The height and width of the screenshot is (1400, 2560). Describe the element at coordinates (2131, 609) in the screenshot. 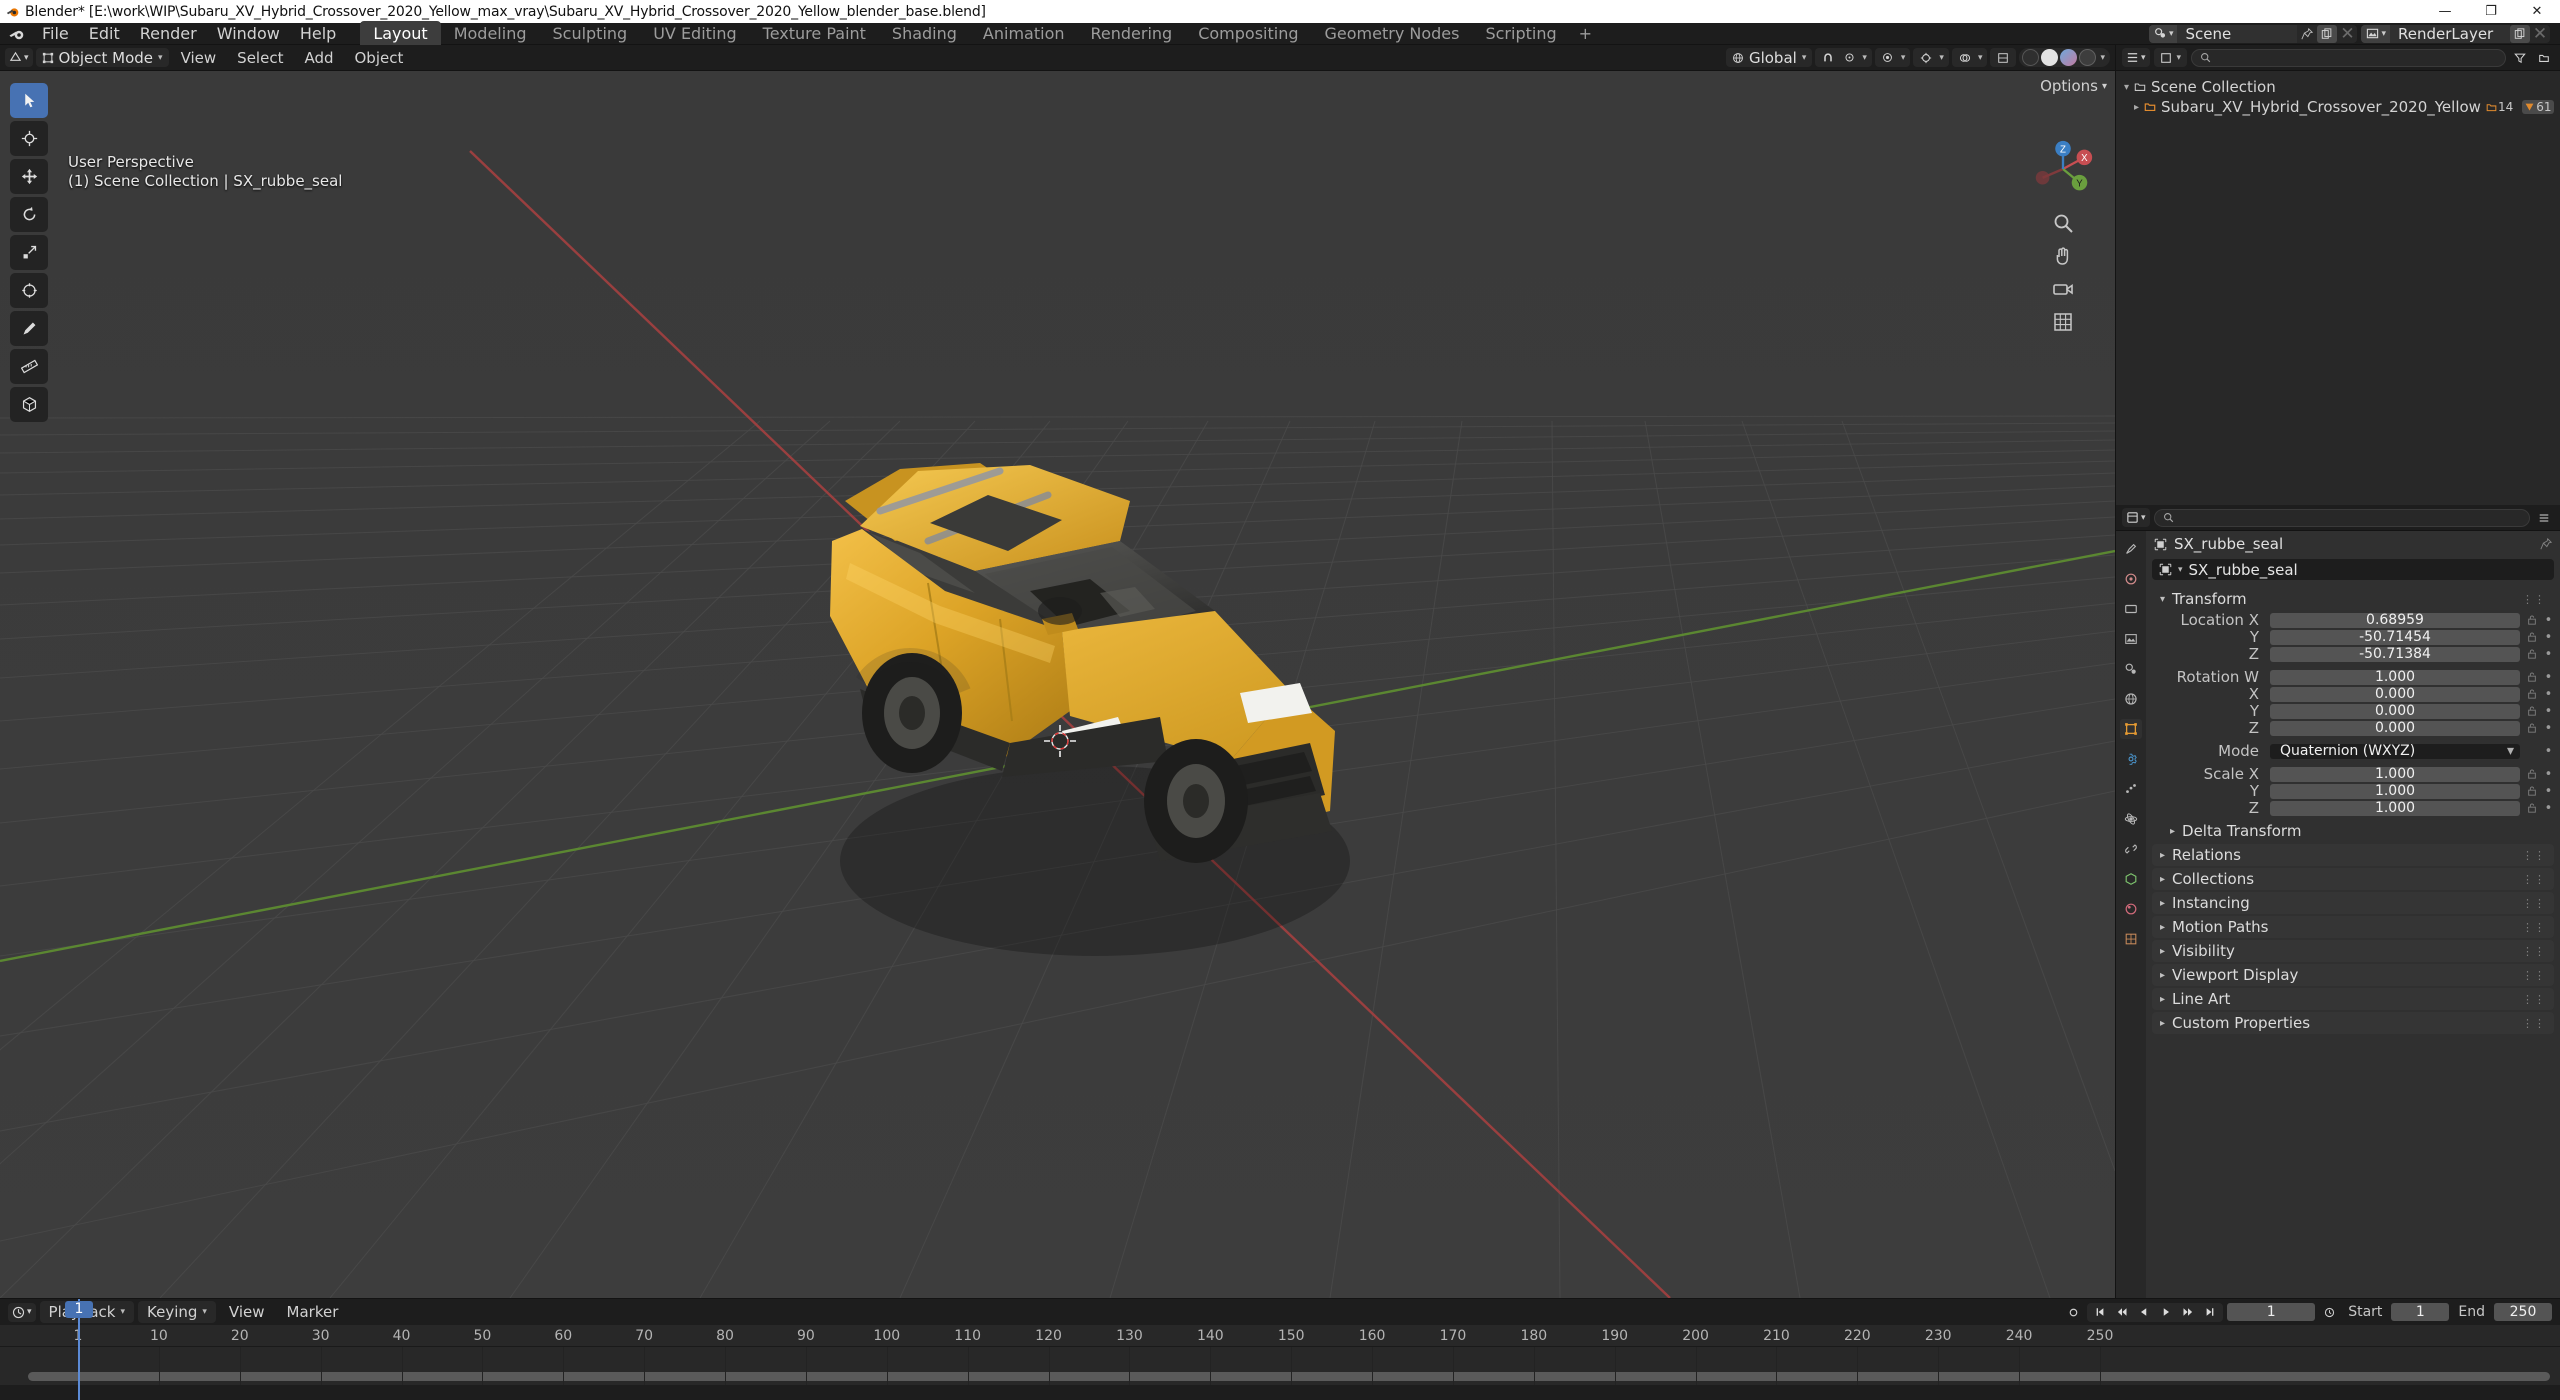

I see `properties-tab-output` at that location.